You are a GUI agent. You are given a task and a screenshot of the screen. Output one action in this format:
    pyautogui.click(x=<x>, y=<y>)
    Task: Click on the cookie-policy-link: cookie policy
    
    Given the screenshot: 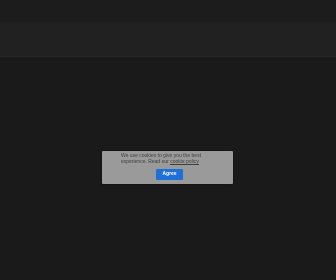 What is the action you would take?
    pyautogui.click(x=184, y=162)
    